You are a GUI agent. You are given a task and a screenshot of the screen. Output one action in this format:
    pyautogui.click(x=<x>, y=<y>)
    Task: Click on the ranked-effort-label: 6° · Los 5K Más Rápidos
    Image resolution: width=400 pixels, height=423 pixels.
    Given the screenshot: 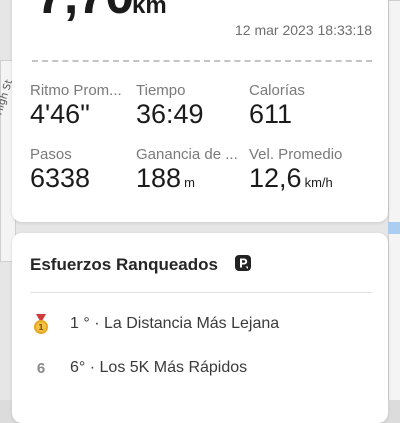 What is the action you would take?
    pyautogui.click(x=159, y=367)
    